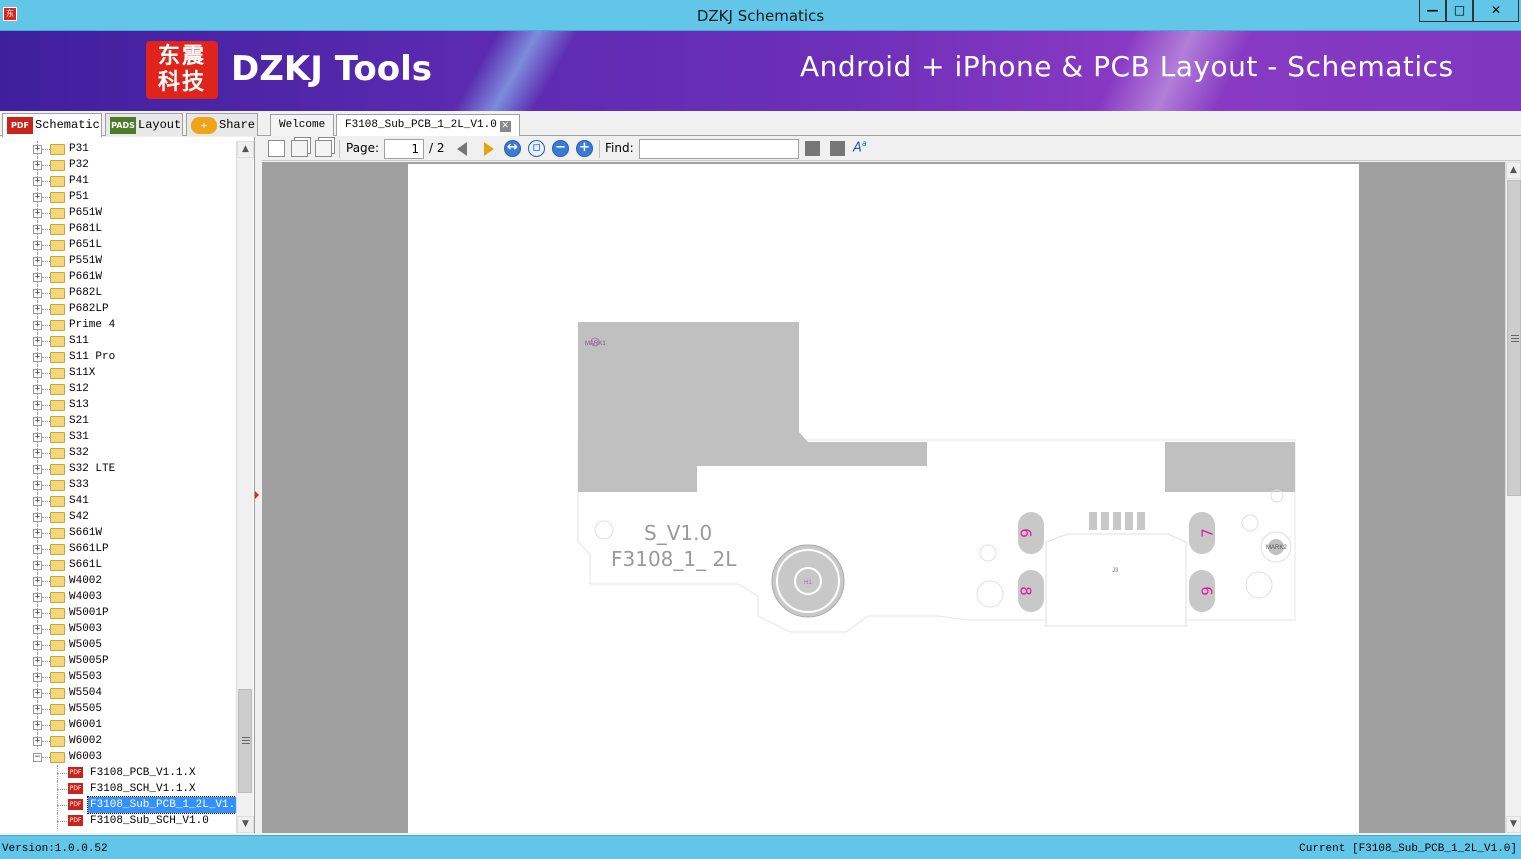 This screenshot has width=1521, height=859. Describe the element at coordinates (118, 357) in the screenshot. I see `tree-folder: + S11 Pro` at that location.